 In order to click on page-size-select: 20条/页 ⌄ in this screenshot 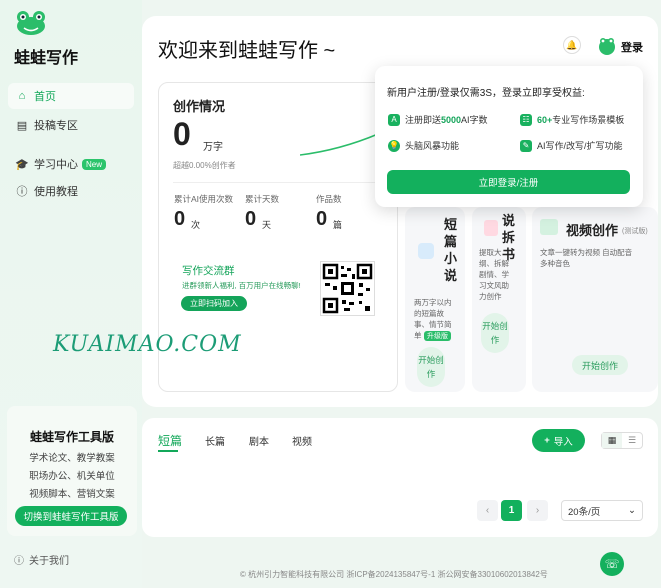, I will do `click(602, 510)`.